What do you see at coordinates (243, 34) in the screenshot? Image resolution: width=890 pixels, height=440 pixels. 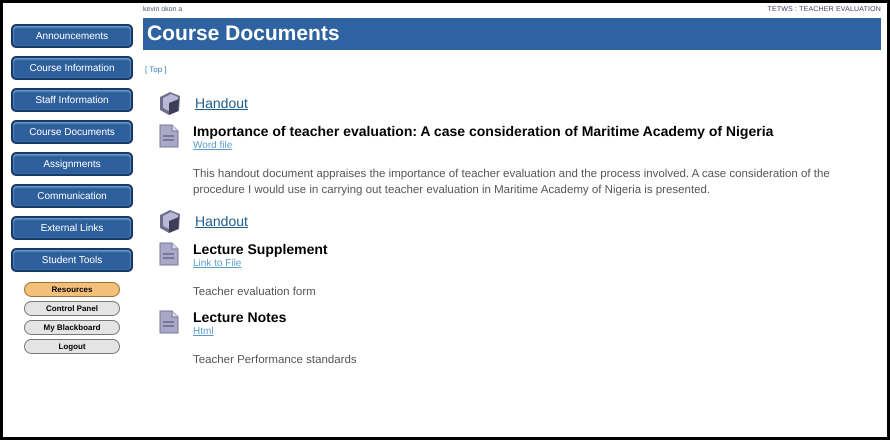 I see `page-title: Course Documents` at bounding box center [243, 34].